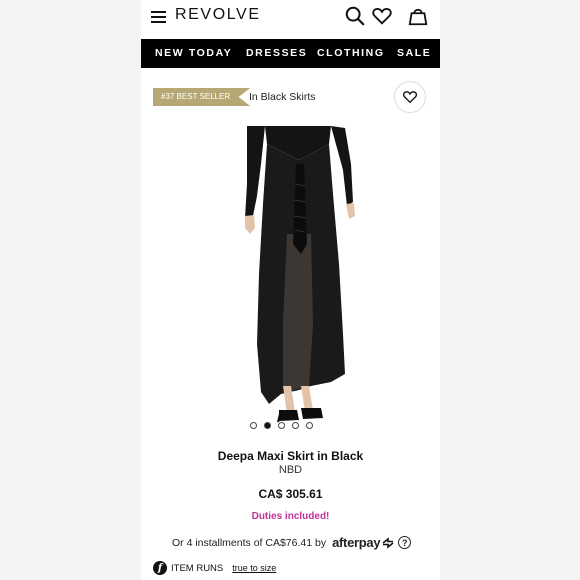 This screenshot has height=580, width=580. What do you see at coordinates (356, 542) in the screenshot?
I see `afterpay-logo: afterpay` at bounding box center [356, 542].